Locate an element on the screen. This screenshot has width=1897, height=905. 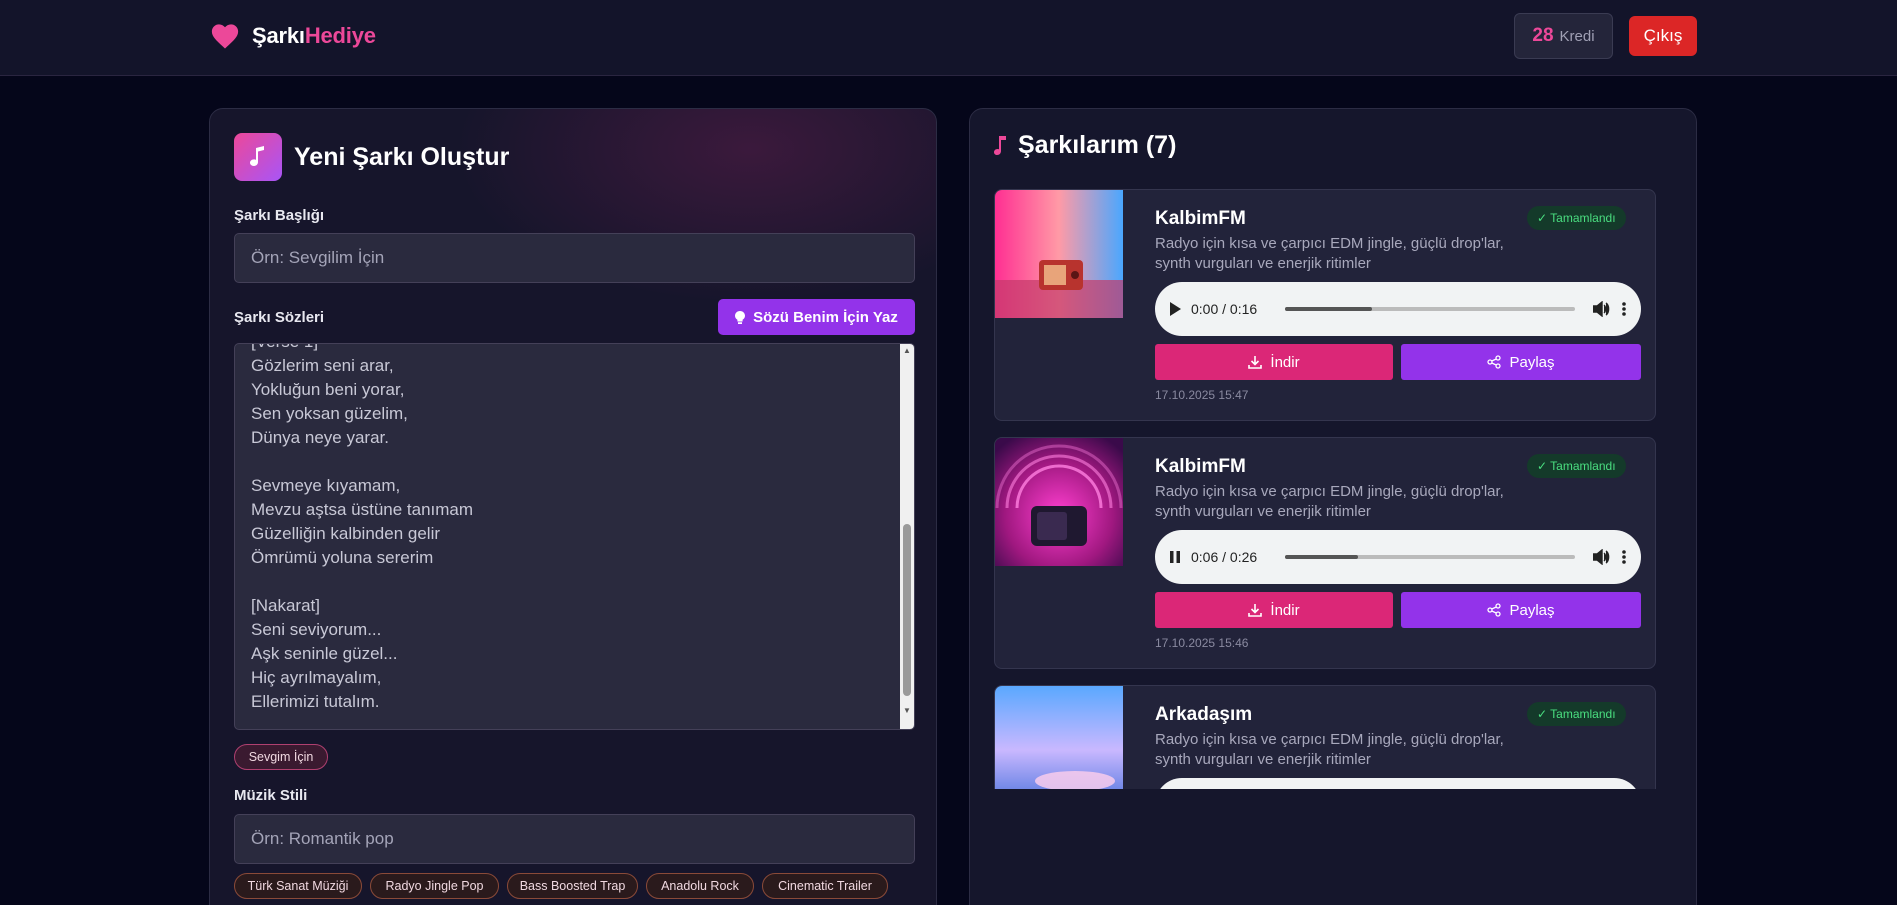
lyrics-scrollbar: ▲ ▼ is located at coordinates (907, 536).